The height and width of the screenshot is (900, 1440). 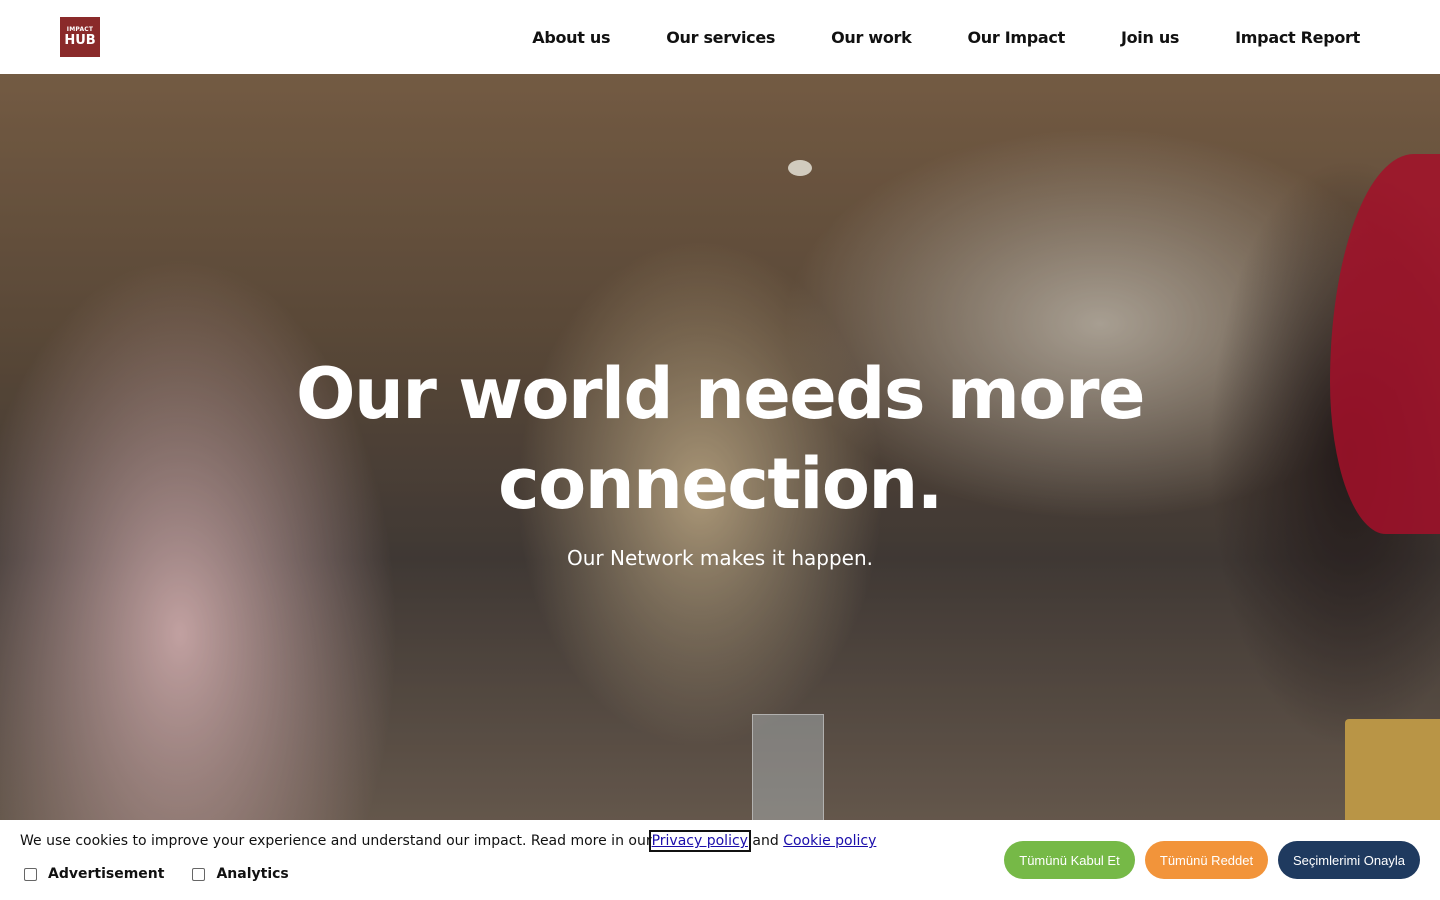 I want to click on cookie-and-text: and, so click(x=765, y=841).